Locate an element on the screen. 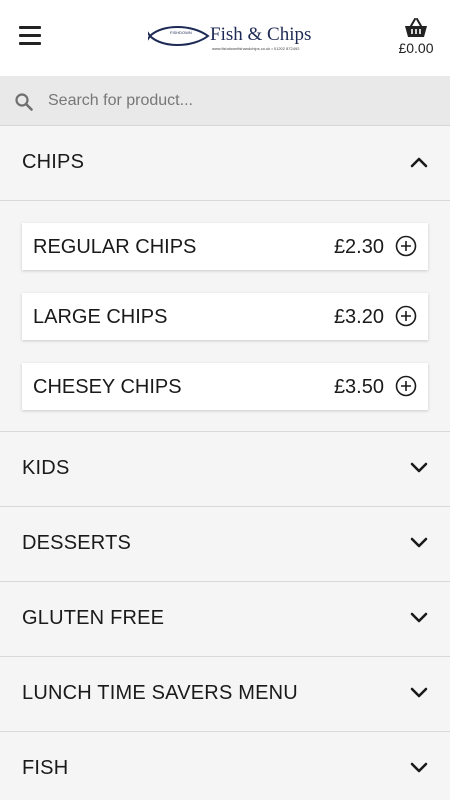 Image resolution: width=450 pixels, height=800 pixels. basket-icon is located at coordinates (416, 27).